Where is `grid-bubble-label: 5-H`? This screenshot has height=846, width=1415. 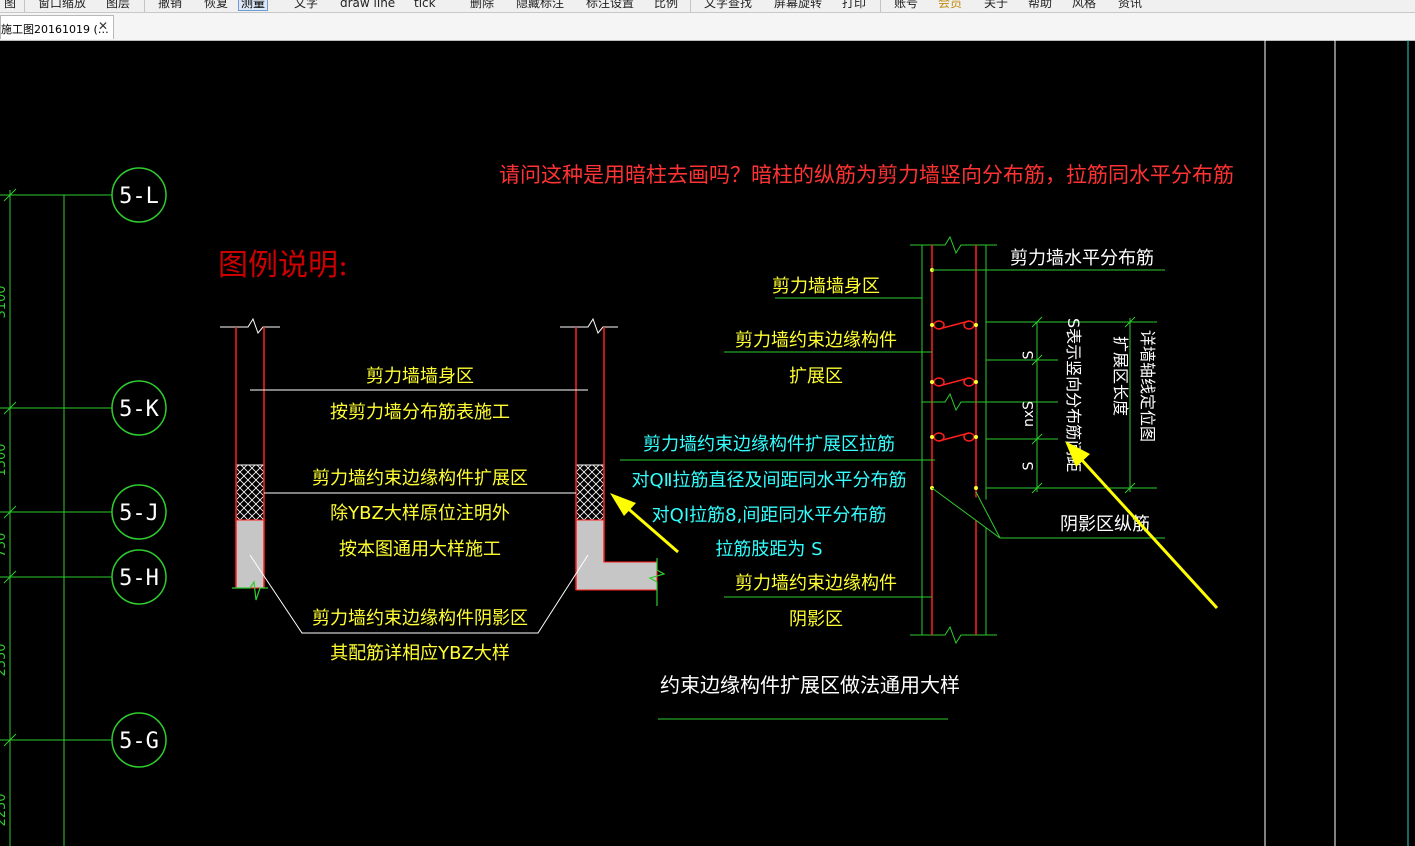
grid-bubble-label: 5-H is located at coordinates (139, 578).